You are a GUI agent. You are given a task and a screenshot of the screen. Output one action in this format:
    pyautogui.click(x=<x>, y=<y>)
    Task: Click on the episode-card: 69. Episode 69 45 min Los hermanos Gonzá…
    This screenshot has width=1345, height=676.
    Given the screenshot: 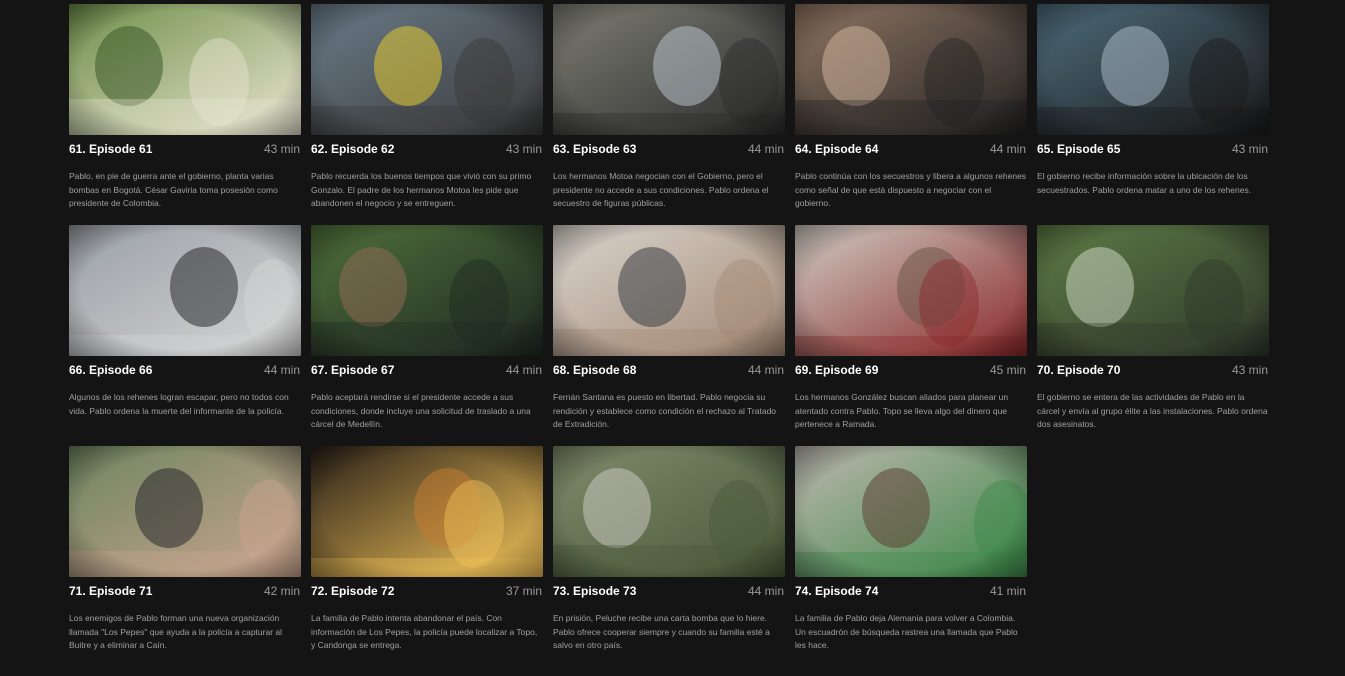 What is the action you would take?
    pyautogui.click(x=911, y=335)
    